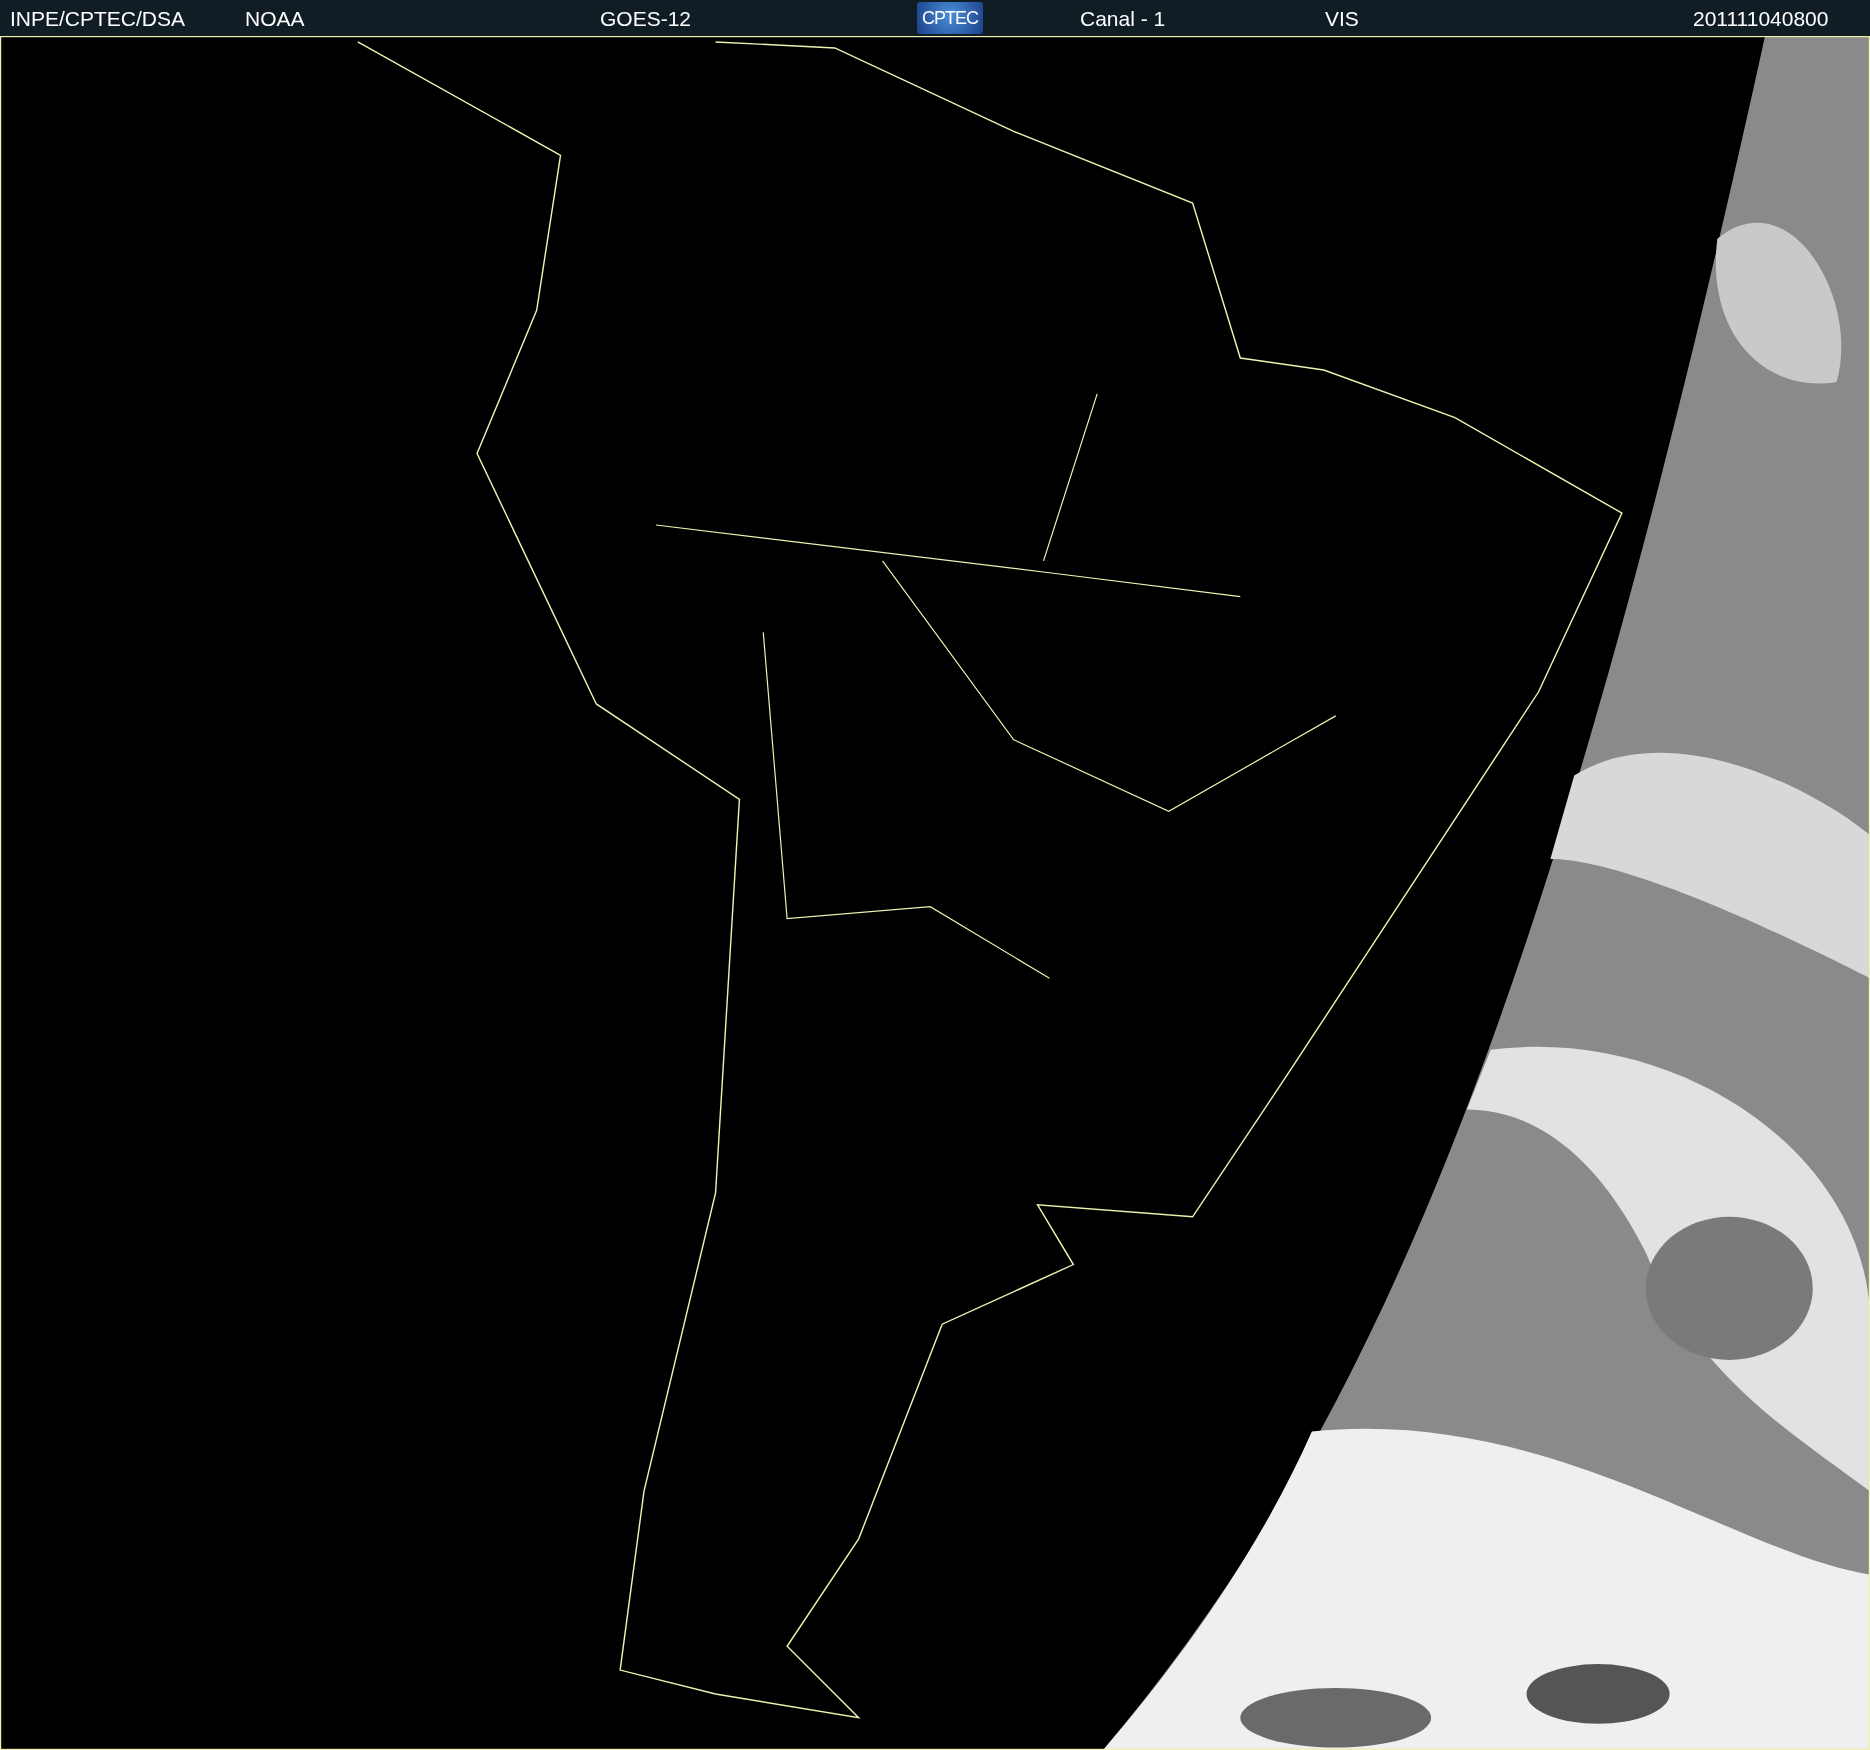 This screenshot has height=1750, width=1870. What do you see at coordinates (1342, 19) in the screenshot?
I see `header-label: VIS` at bounding box center [1342, 19].